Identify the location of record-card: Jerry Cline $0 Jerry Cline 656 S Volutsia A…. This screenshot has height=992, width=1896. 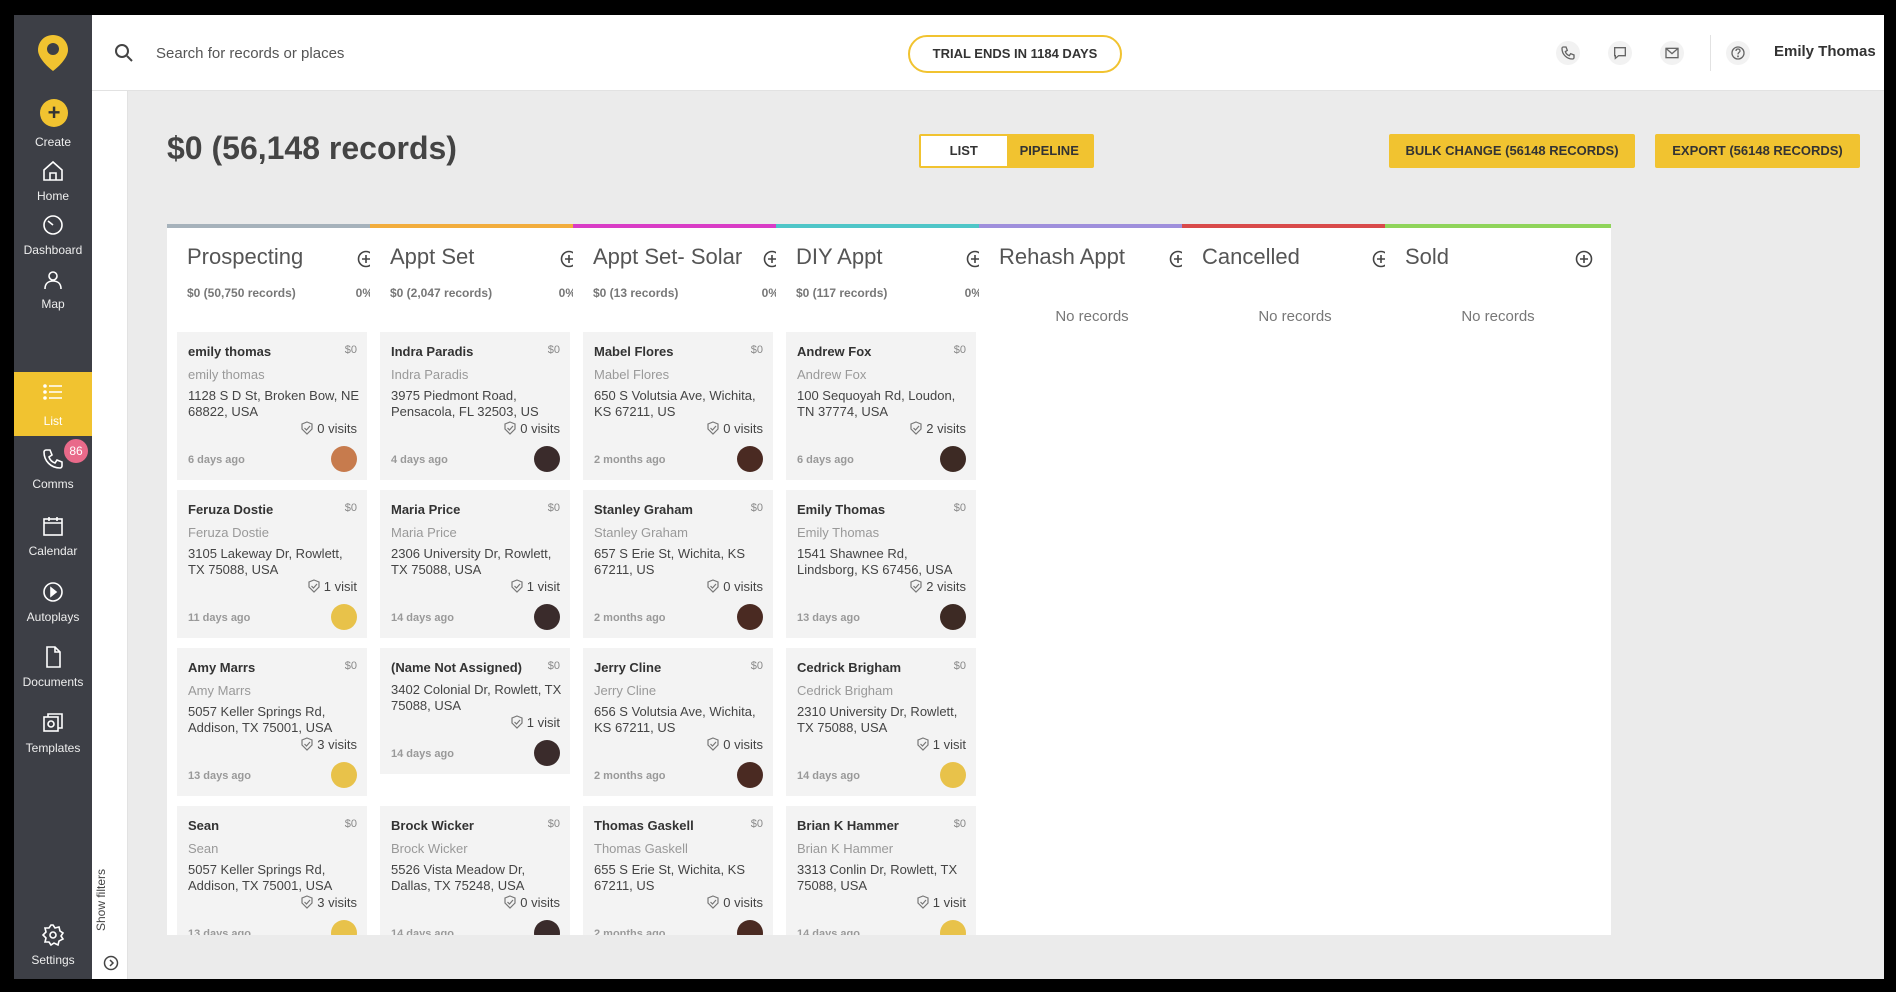
(678, 722).